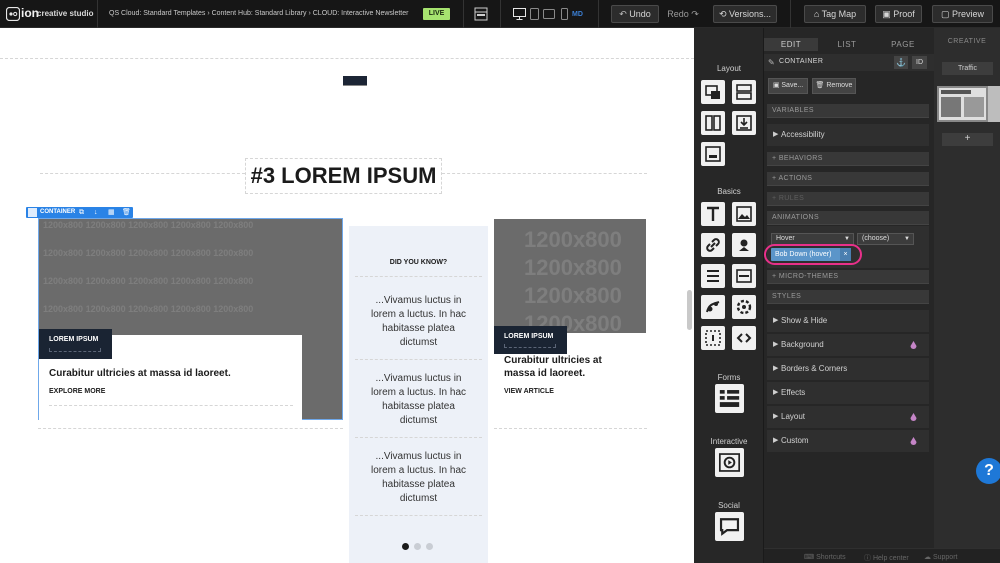 This screenshot has width=1000, height=563. I want to click on move-down-icon: ↓, so click(96, 212).